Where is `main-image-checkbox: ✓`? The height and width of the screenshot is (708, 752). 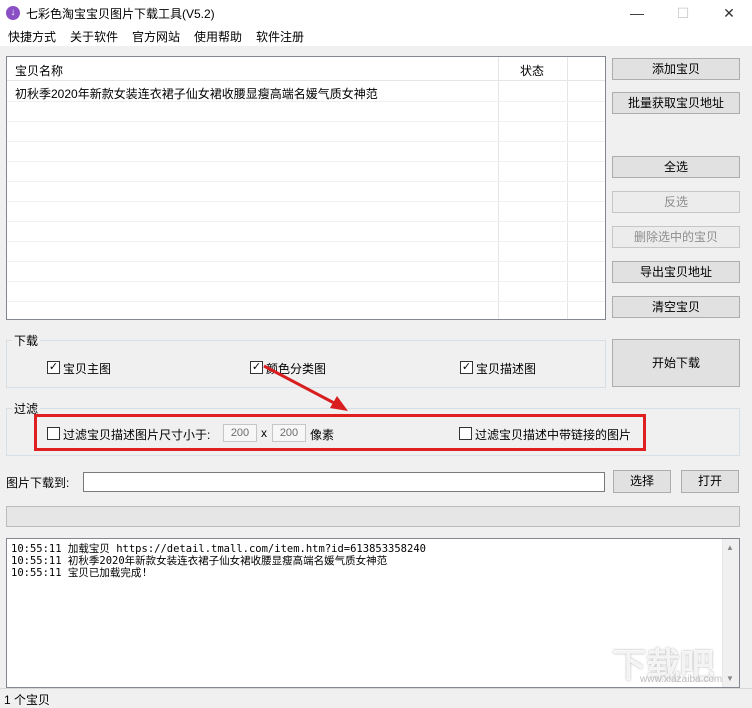 main-image-checkbox: ✓ is located at coordinates (53, 367).